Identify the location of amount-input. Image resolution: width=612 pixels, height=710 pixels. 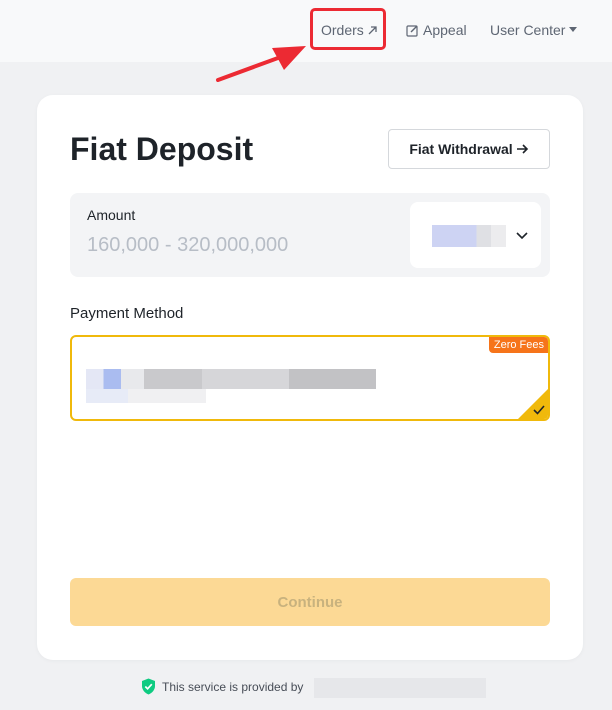
(237, 245).